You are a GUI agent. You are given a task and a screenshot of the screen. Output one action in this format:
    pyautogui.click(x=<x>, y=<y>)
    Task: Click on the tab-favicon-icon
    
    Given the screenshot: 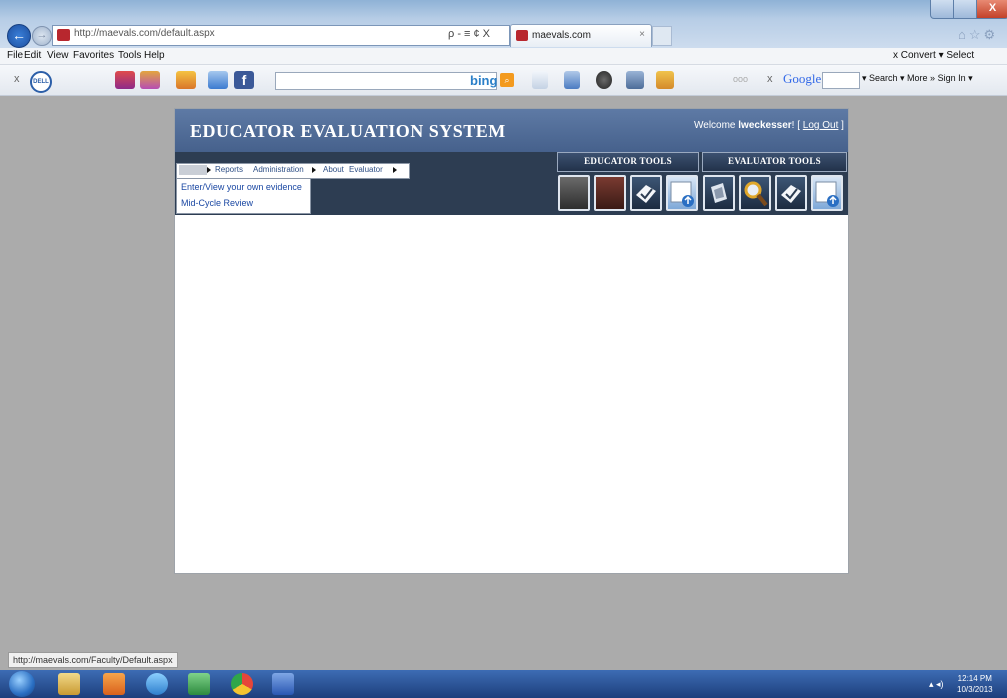 What is the action you would take?
    pyautogui.click(x=522, y=35)
    